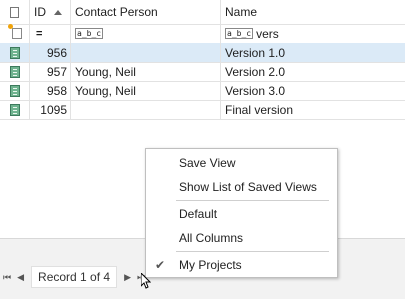 The height and width of the screenshot is (299, 405). I want to click on menu-item-label: Default, so click(198, 214).